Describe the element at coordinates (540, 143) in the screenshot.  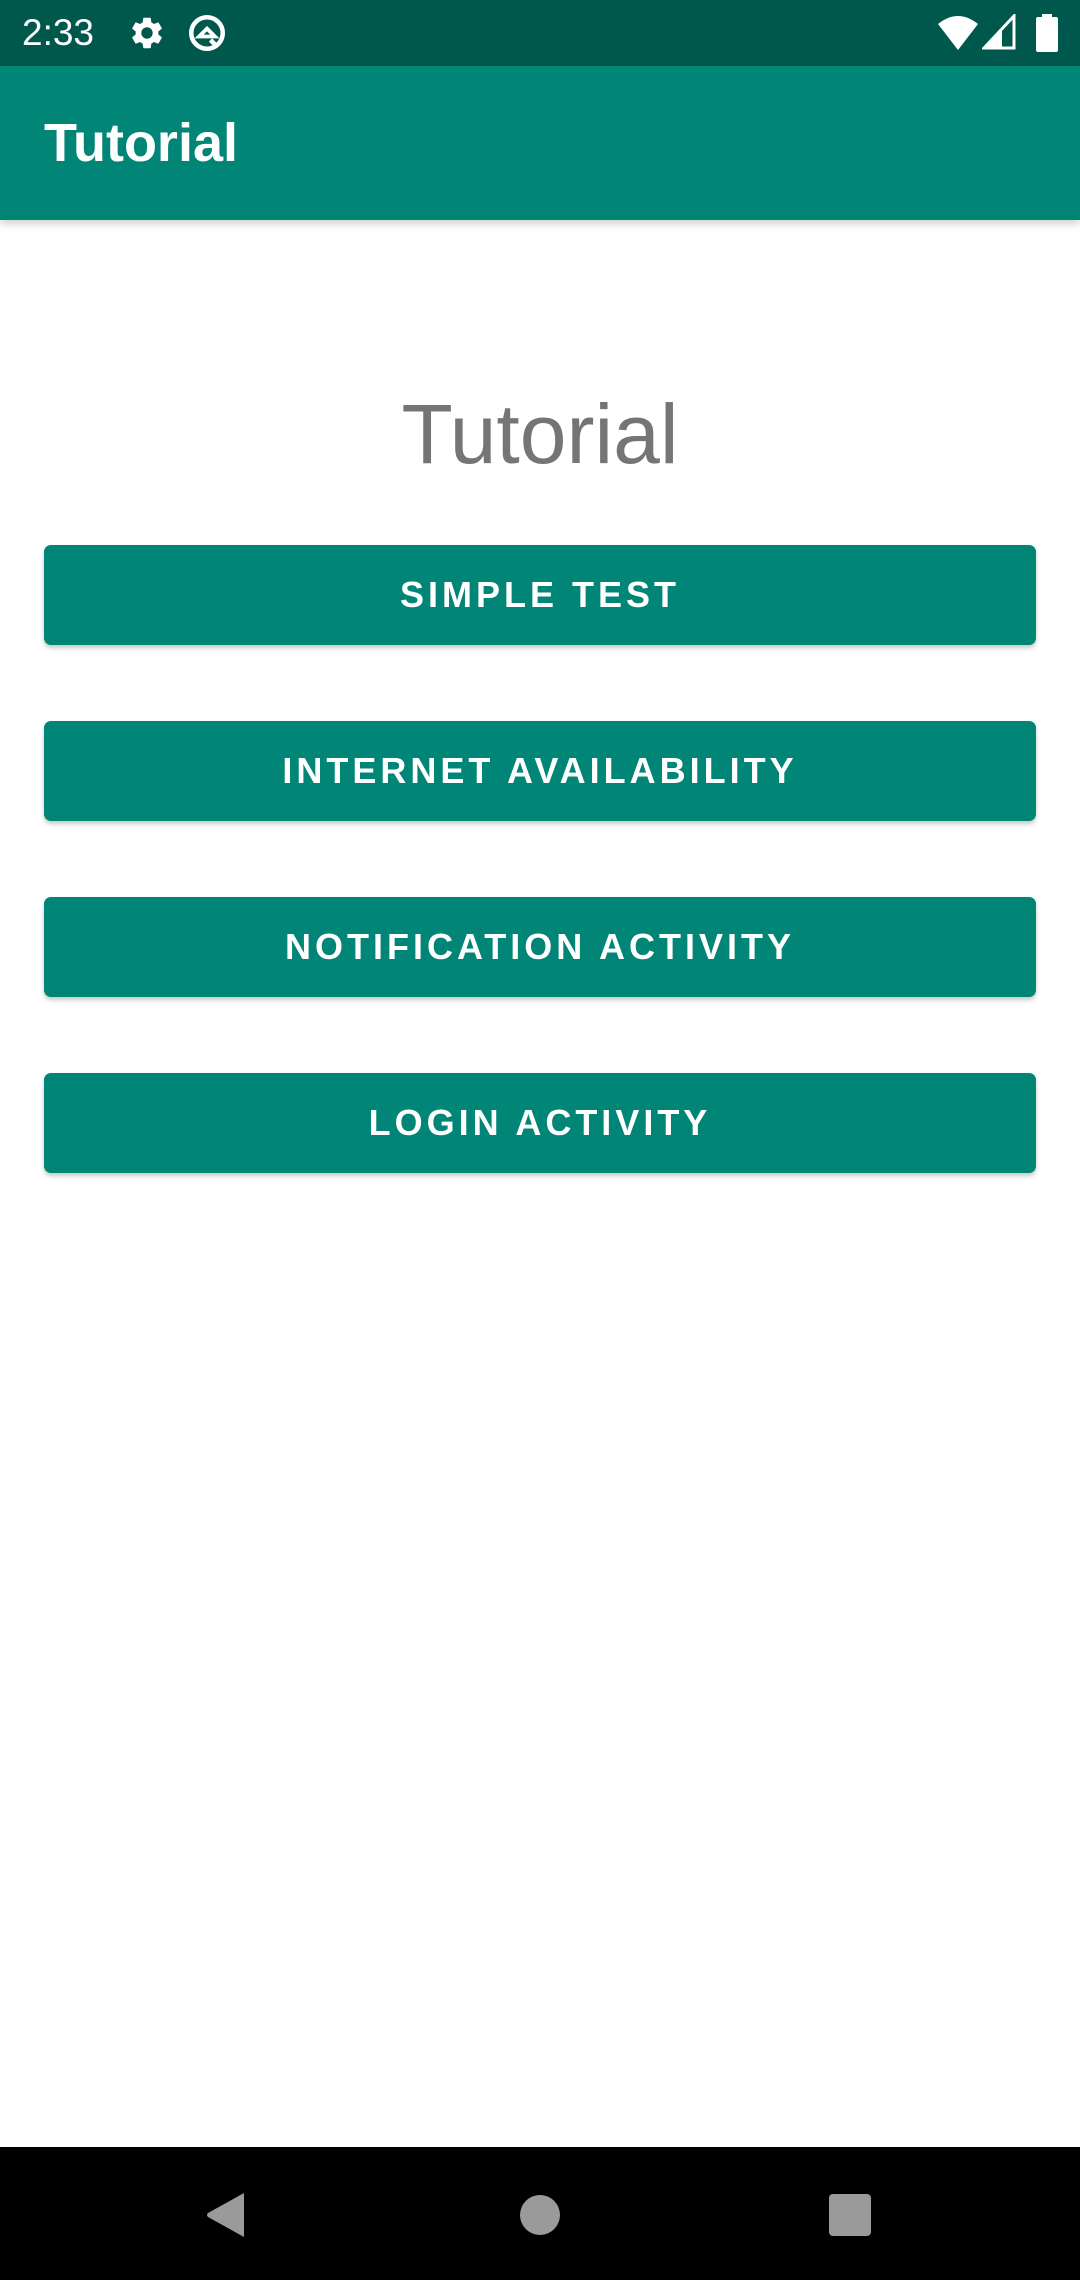
I see `app-bar: Tutorial` at that location.